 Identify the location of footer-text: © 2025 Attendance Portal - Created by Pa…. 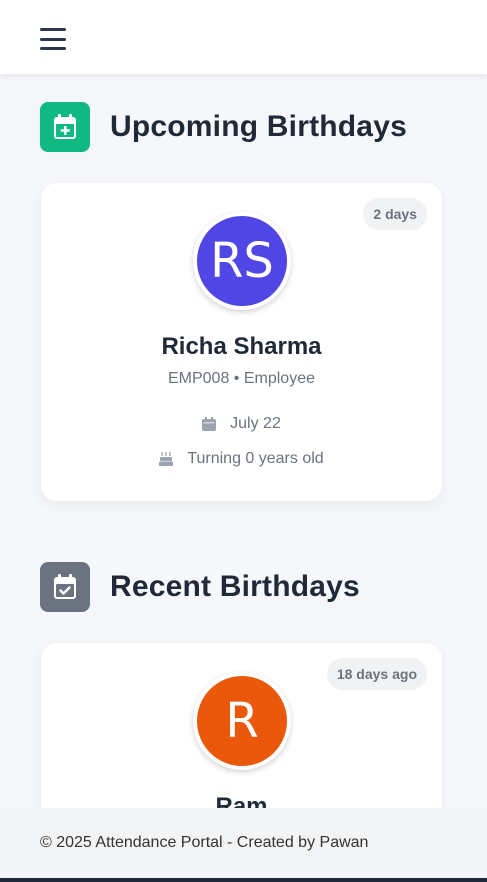
(204, 842).